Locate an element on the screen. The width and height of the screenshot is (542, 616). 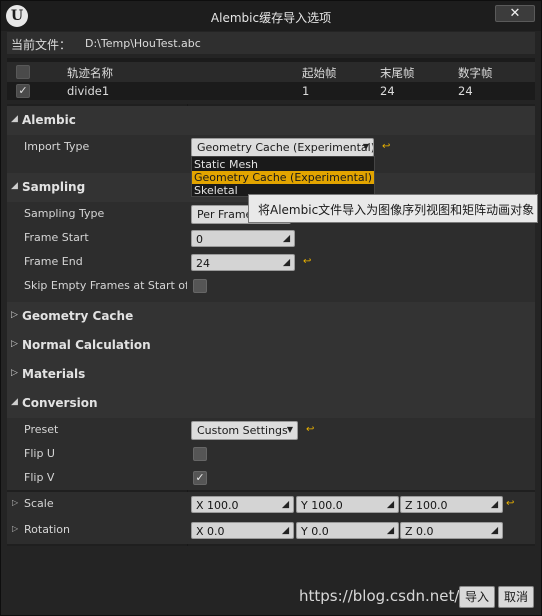
preset-label: Preset is located at coordinates (41, 429).